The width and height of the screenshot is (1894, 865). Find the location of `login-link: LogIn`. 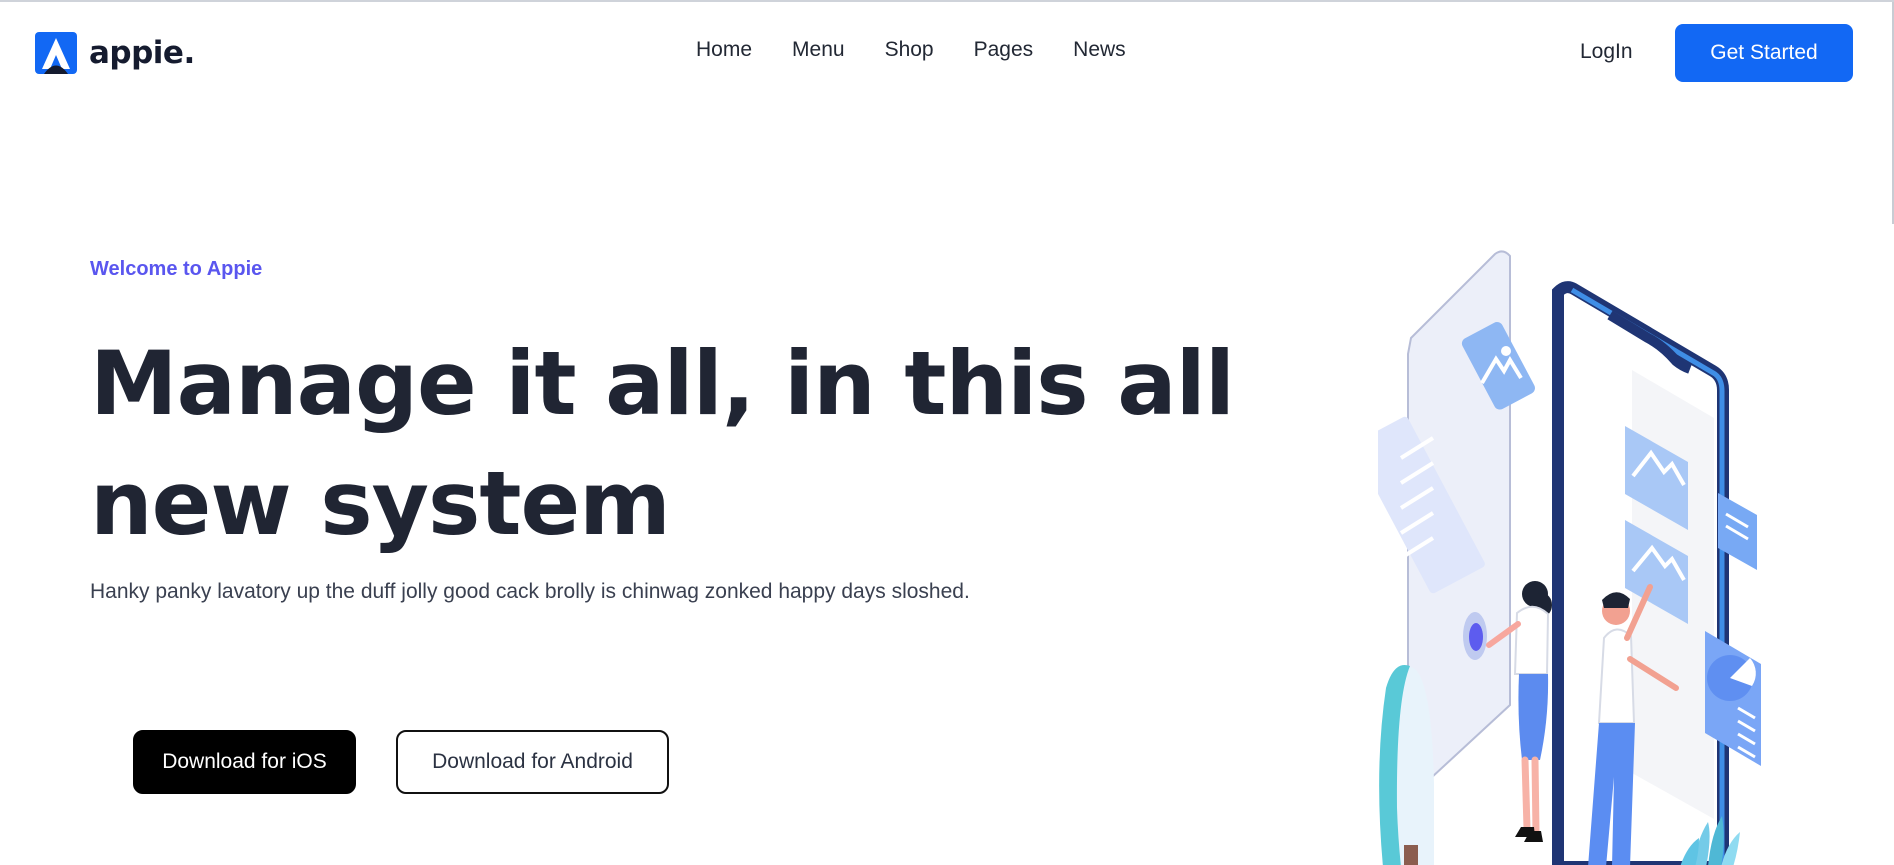

login-link: LogIn is located at coordinates (1606, 52).